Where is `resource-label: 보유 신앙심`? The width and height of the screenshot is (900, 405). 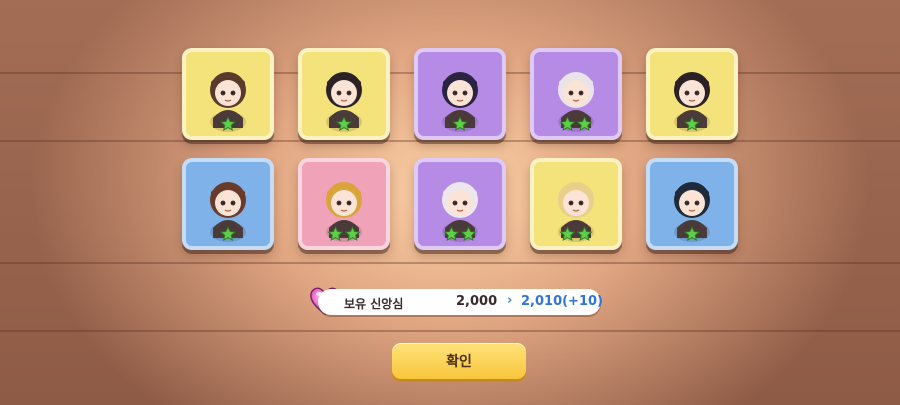
resource-label: 보유 신앙심 is located at coordinates (374, 304).